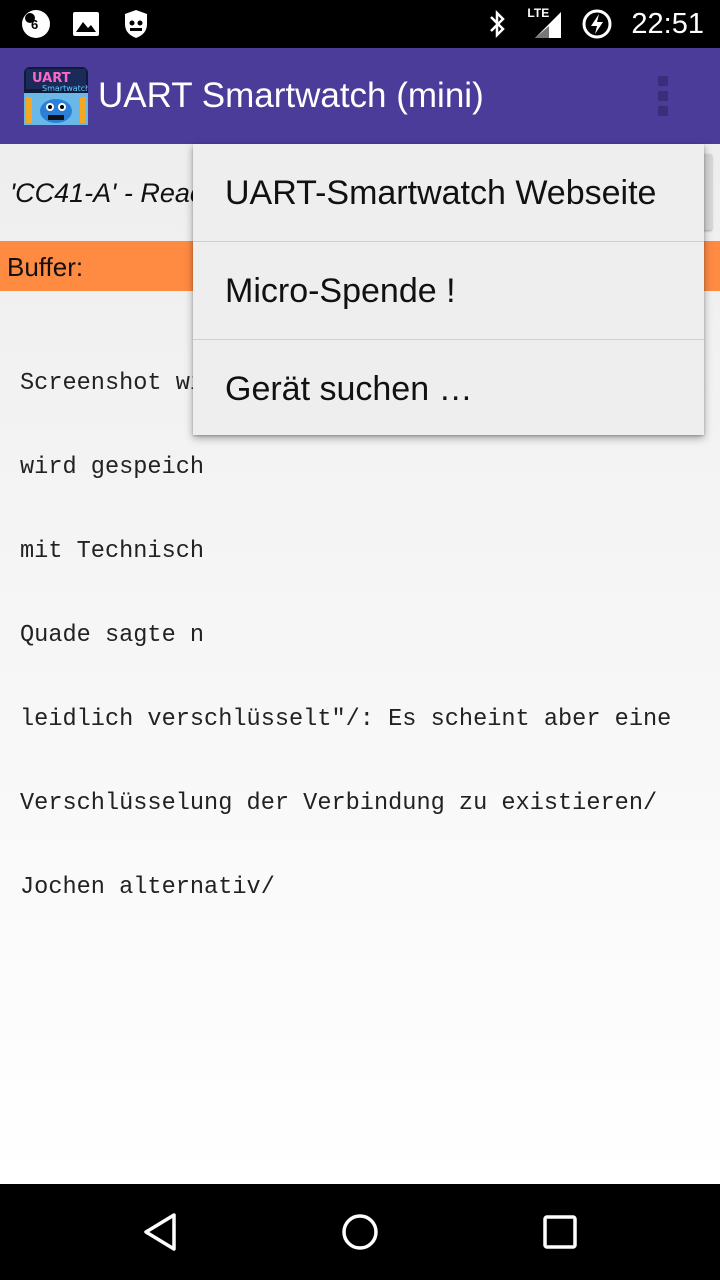 The image size is (720, 1280). I want to click on log-line: mit Technisch, so click(112, 551).